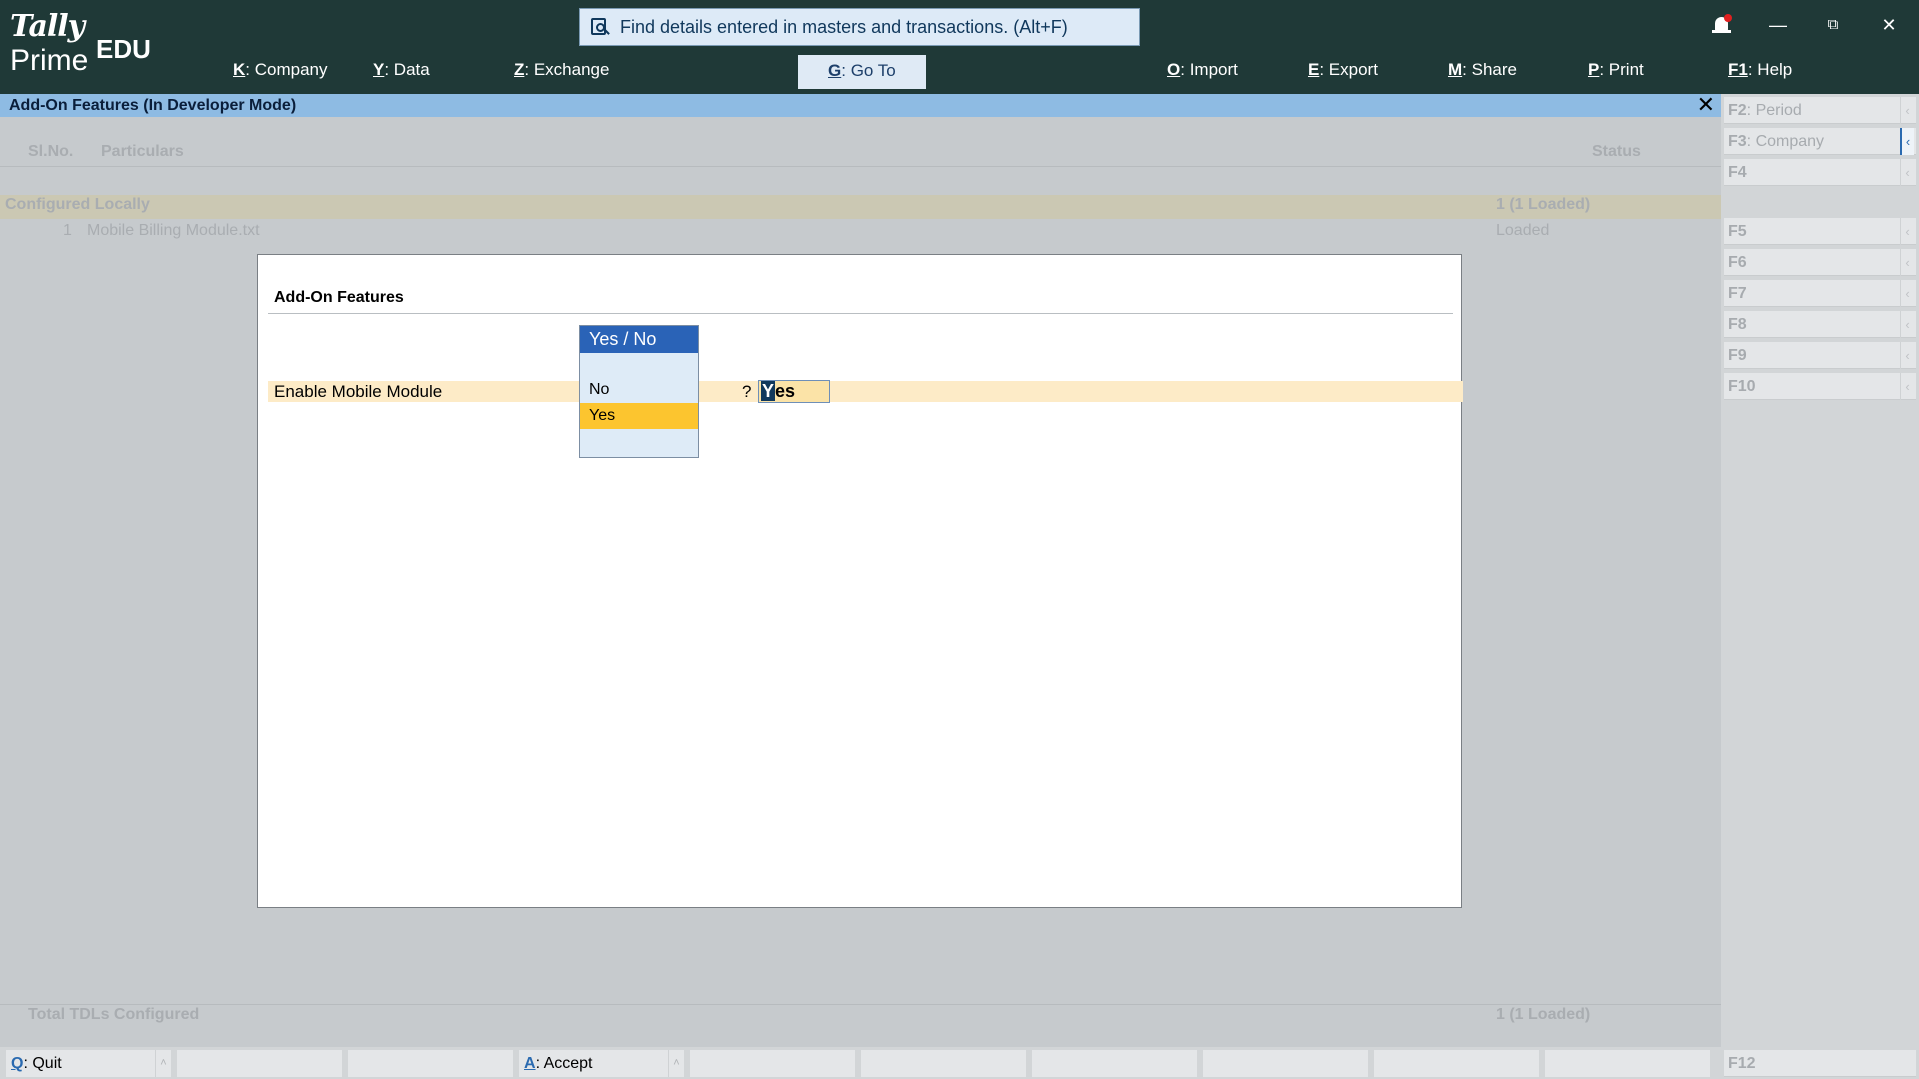  Describe the element at coordinates (639, 416) in the screenshot. I see `dropdown-option-yes: Yes` at that location.